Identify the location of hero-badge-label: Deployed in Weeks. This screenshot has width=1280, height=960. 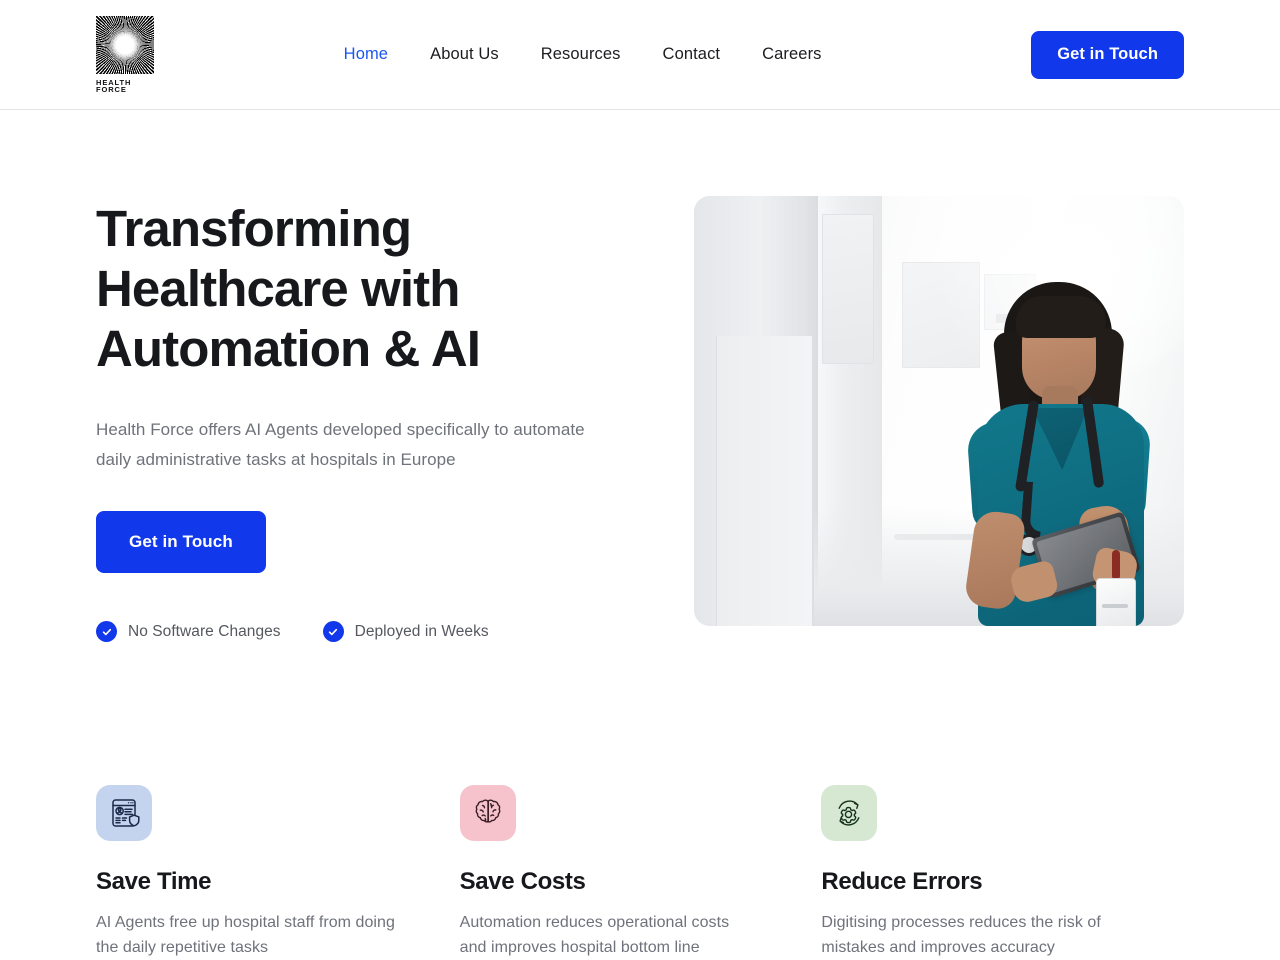
(421, 631).